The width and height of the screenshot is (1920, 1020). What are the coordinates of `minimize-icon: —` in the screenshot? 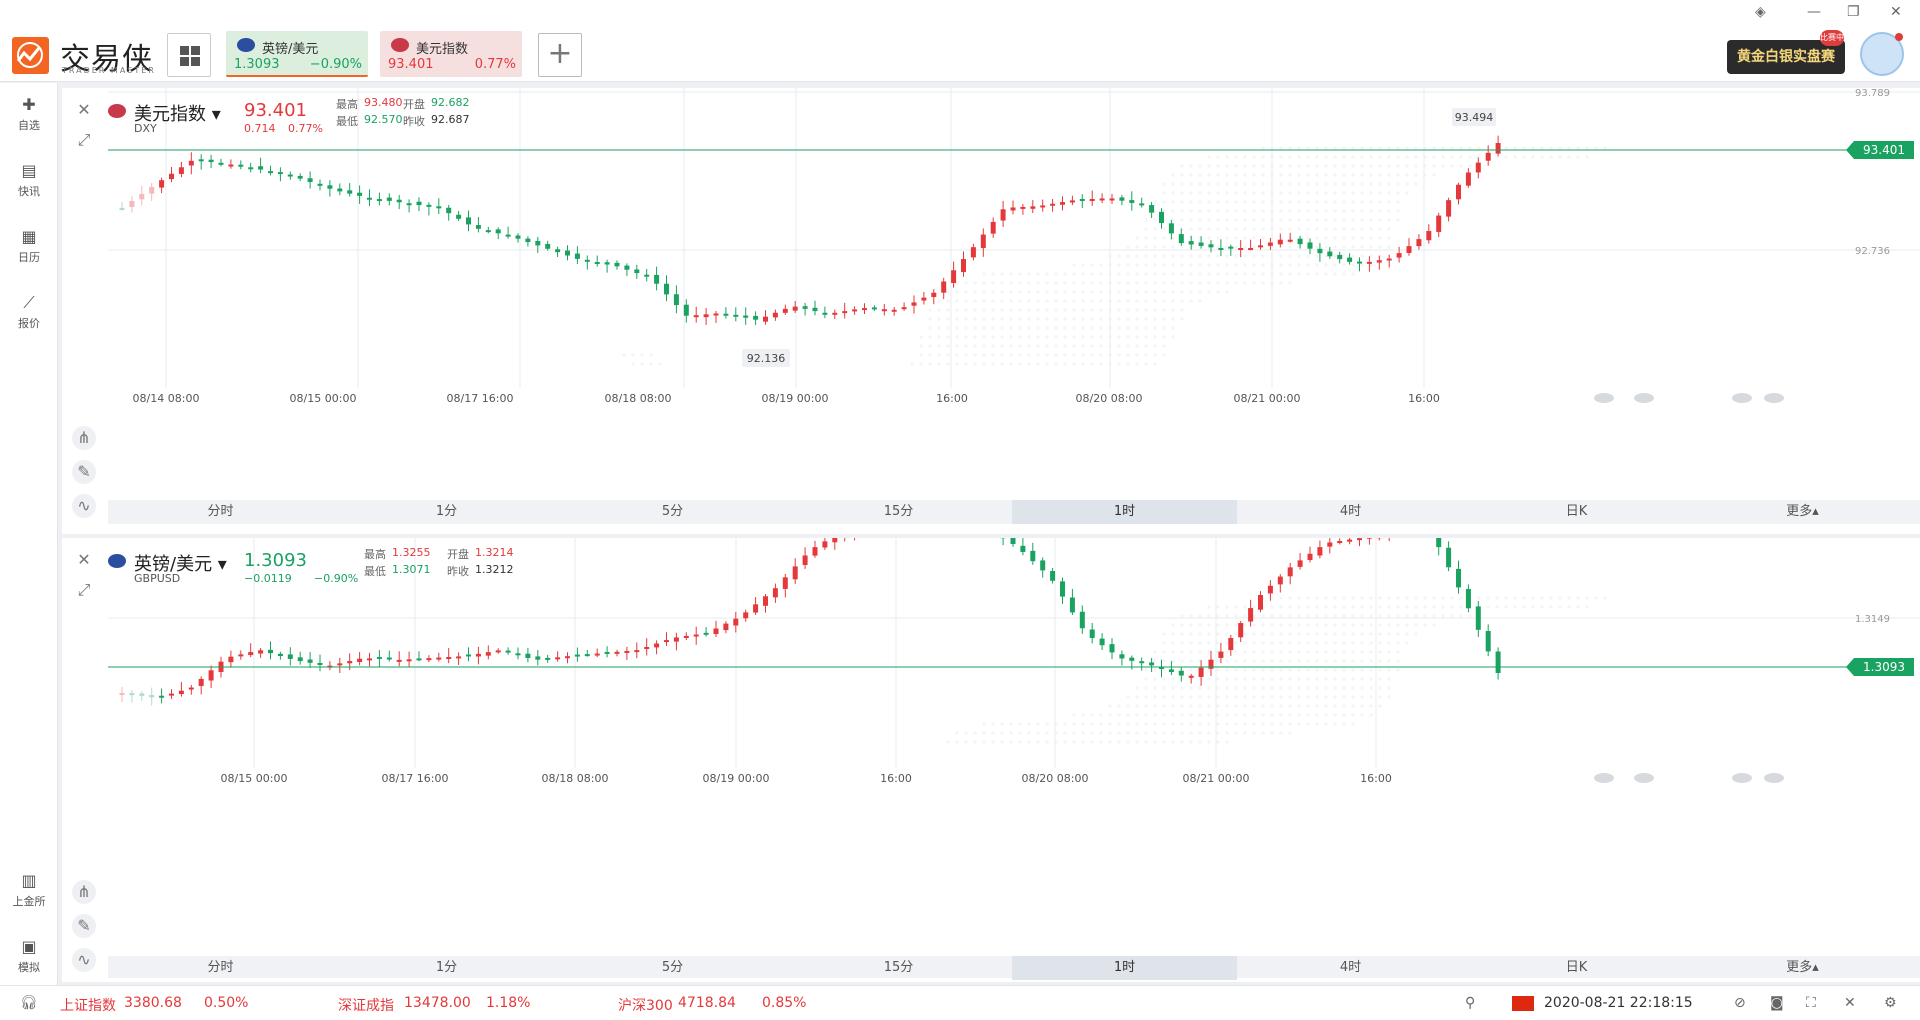 It's located at (1814, 12).